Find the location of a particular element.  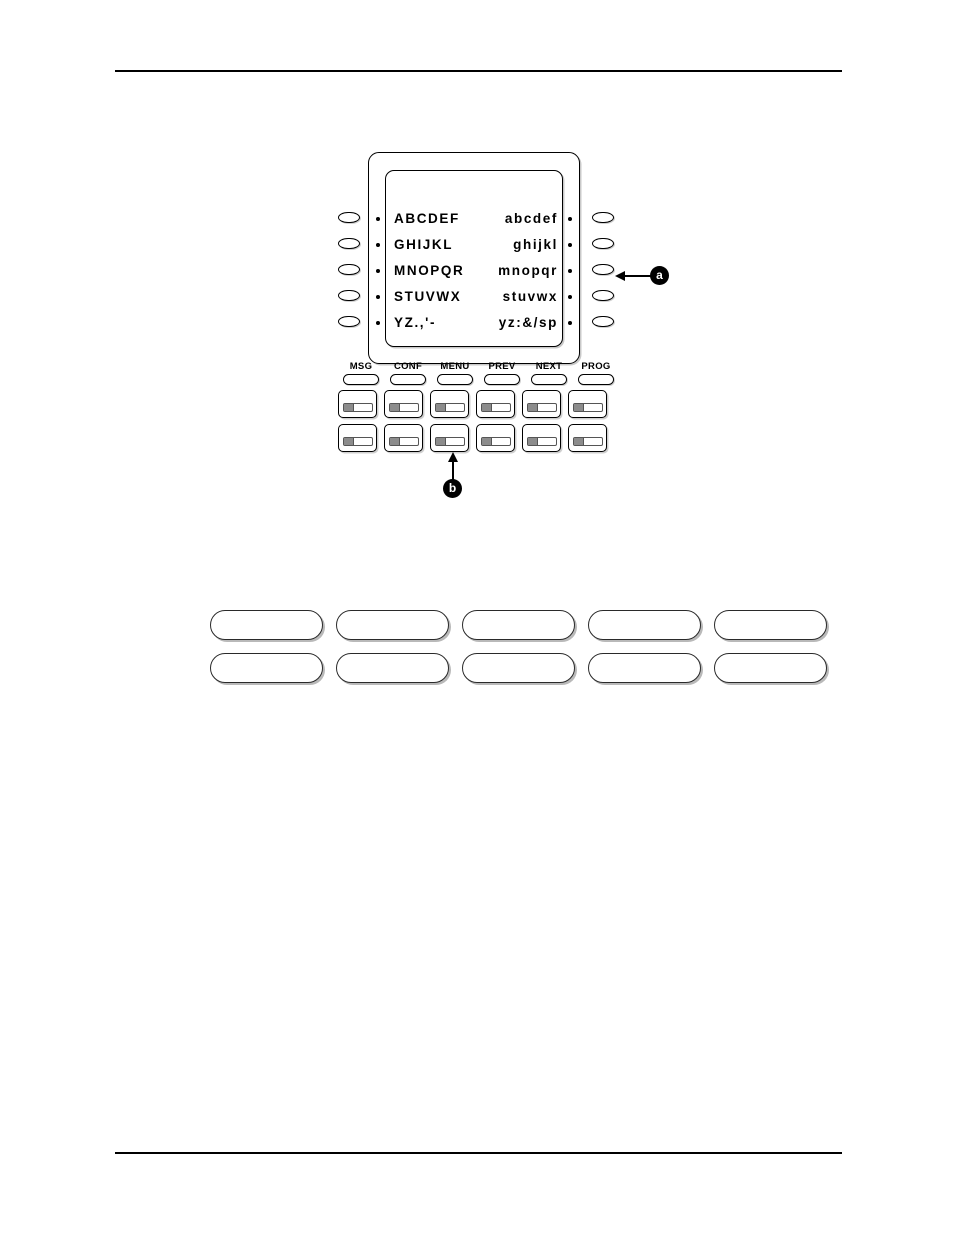

key-r2c4 is located at coordinates (495, 438).